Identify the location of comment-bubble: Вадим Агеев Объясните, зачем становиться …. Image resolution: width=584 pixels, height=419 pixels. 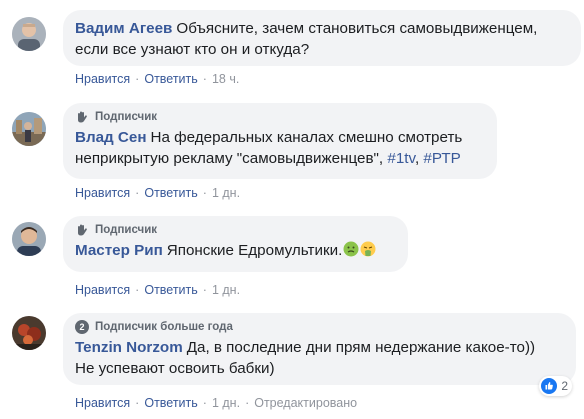
(322, 38).